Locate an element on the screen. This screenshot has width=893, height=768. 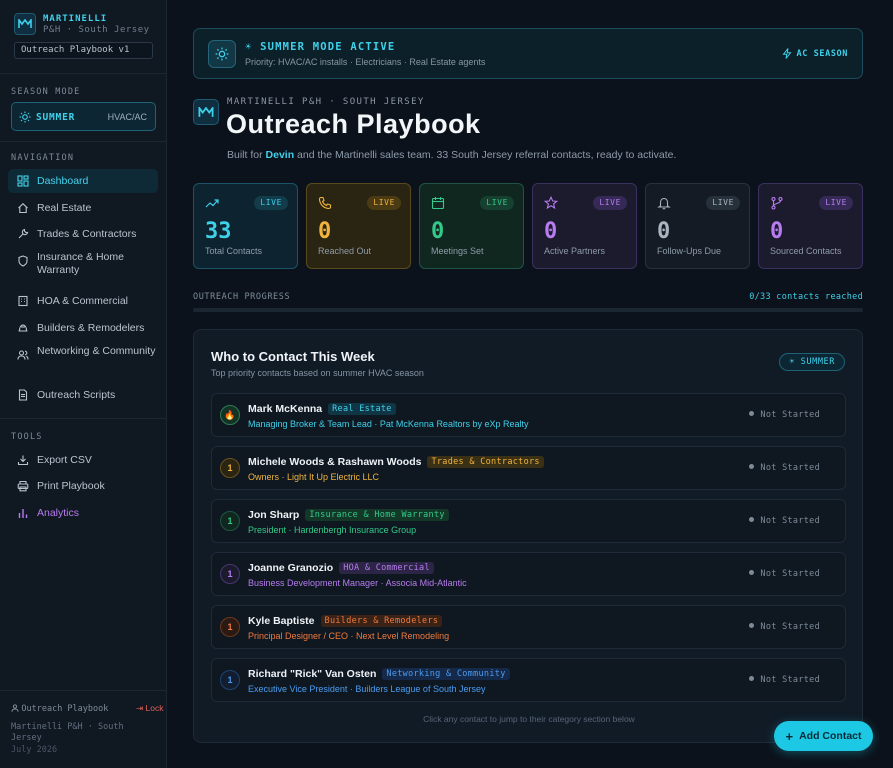
arrow-right-icon: ⇥ is located at coordinates (140, 708).